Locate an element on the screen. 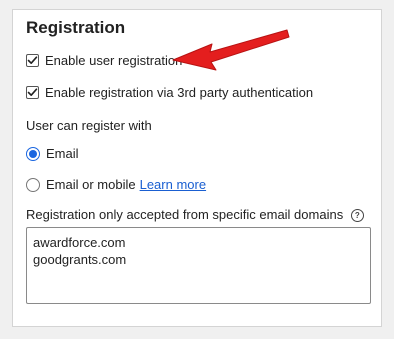 This screenshot has width=394, height=339. enable-user-registration-label: Enable user registration is located at coordinates (114, 60).